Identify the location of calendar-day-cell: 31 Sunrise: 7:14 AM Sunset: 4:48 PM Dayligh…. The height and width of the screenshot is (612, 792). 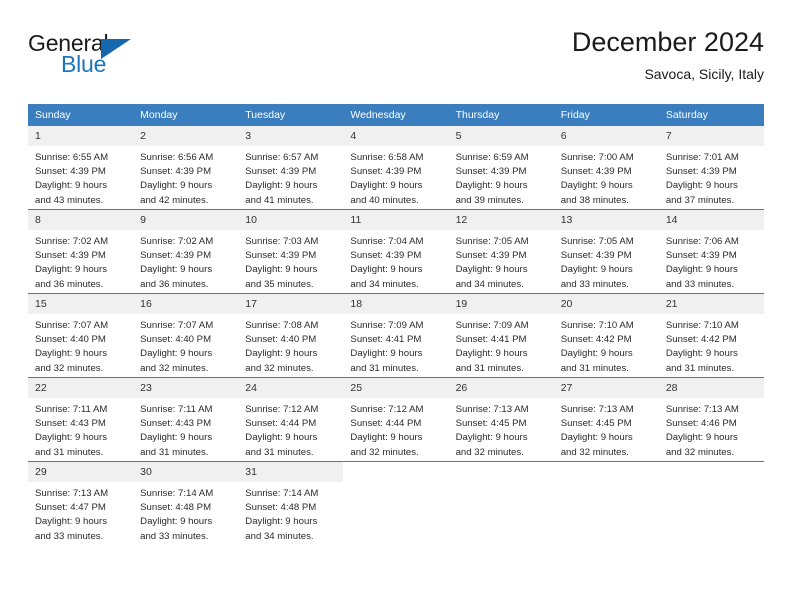
(291, 503).